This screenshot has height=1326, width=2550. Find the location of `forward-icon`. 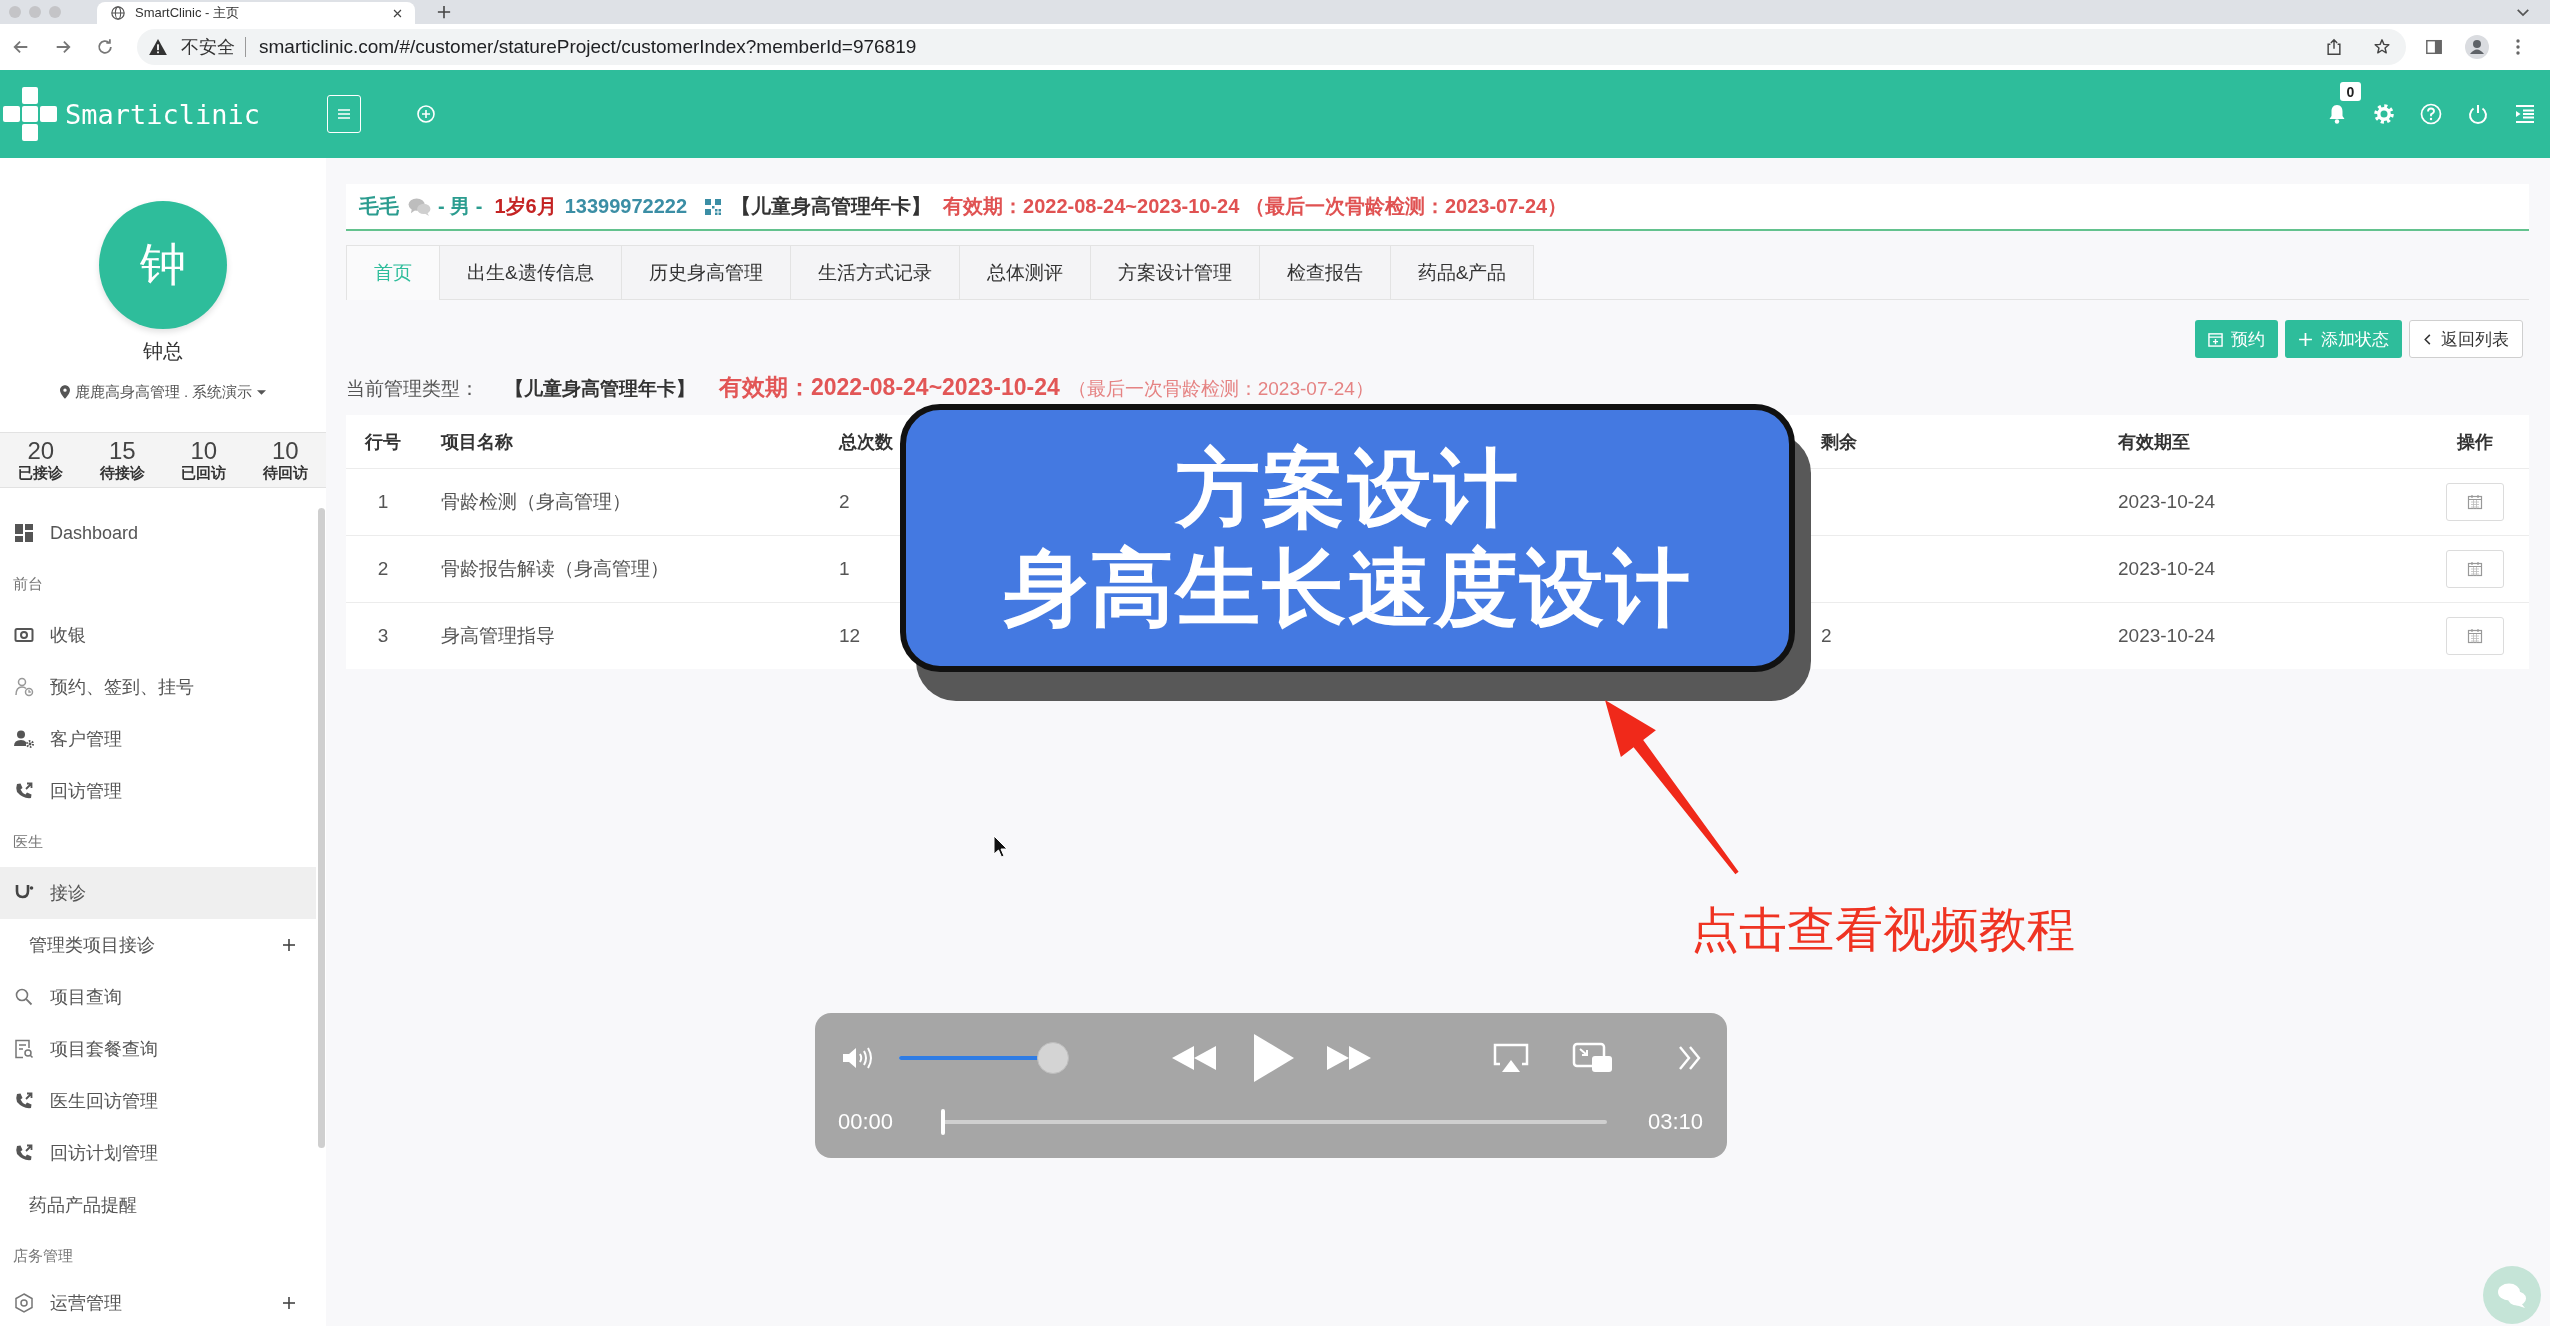

forward-icon is located at coordinates (63, 47).